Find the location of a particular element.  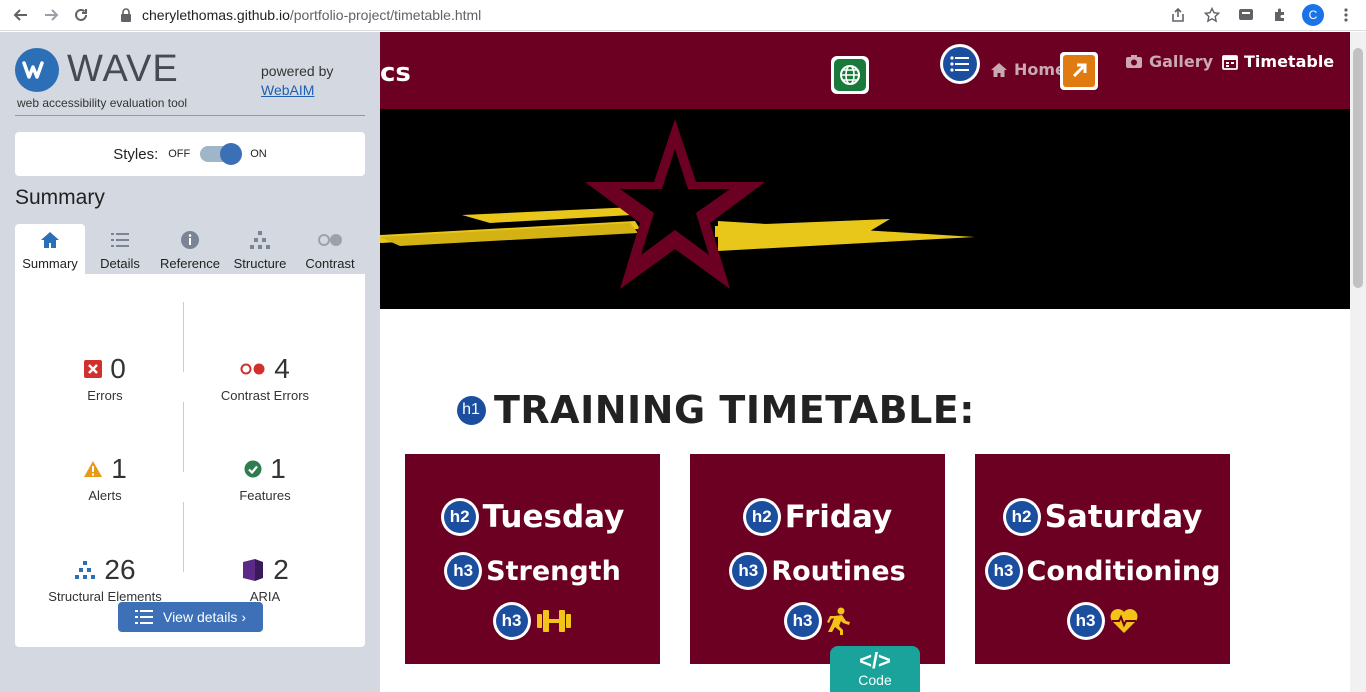

tab-contrast-label: Contrast is located at coordinates (330, 263).